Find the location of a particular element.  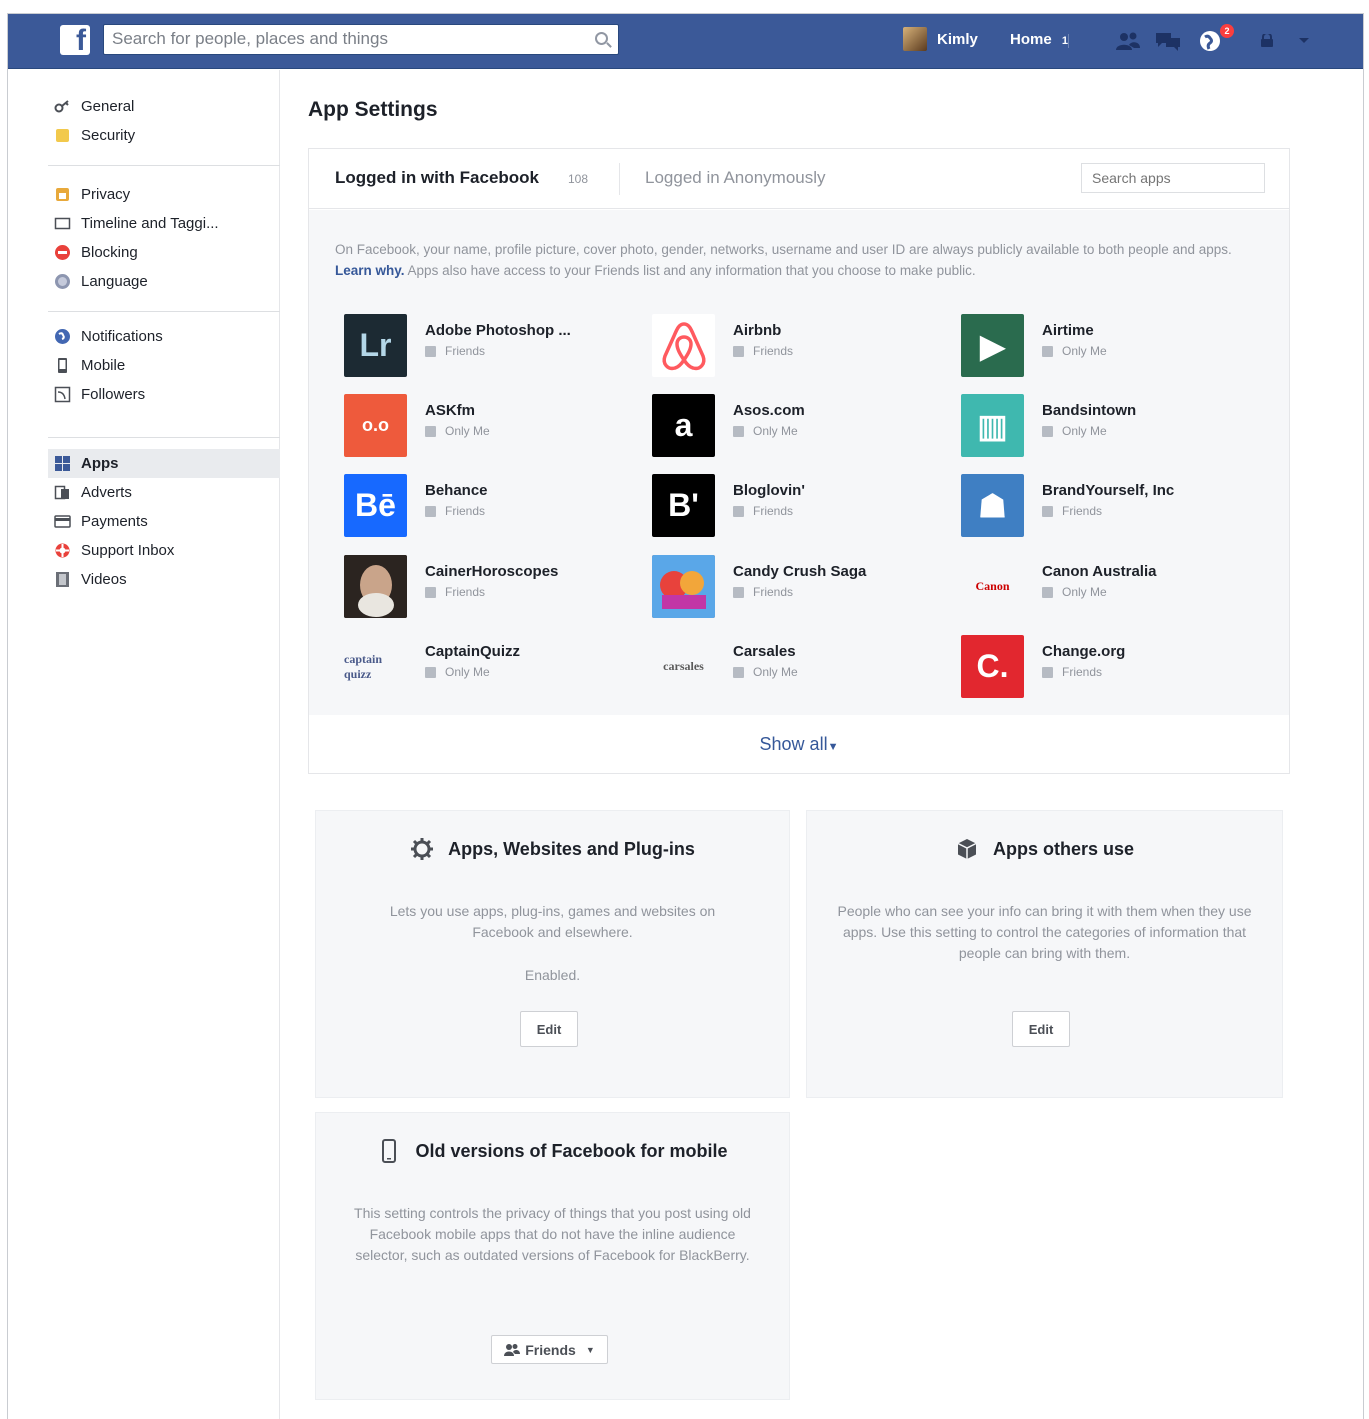

search-apps-input is located at coordinates (1173, 178).